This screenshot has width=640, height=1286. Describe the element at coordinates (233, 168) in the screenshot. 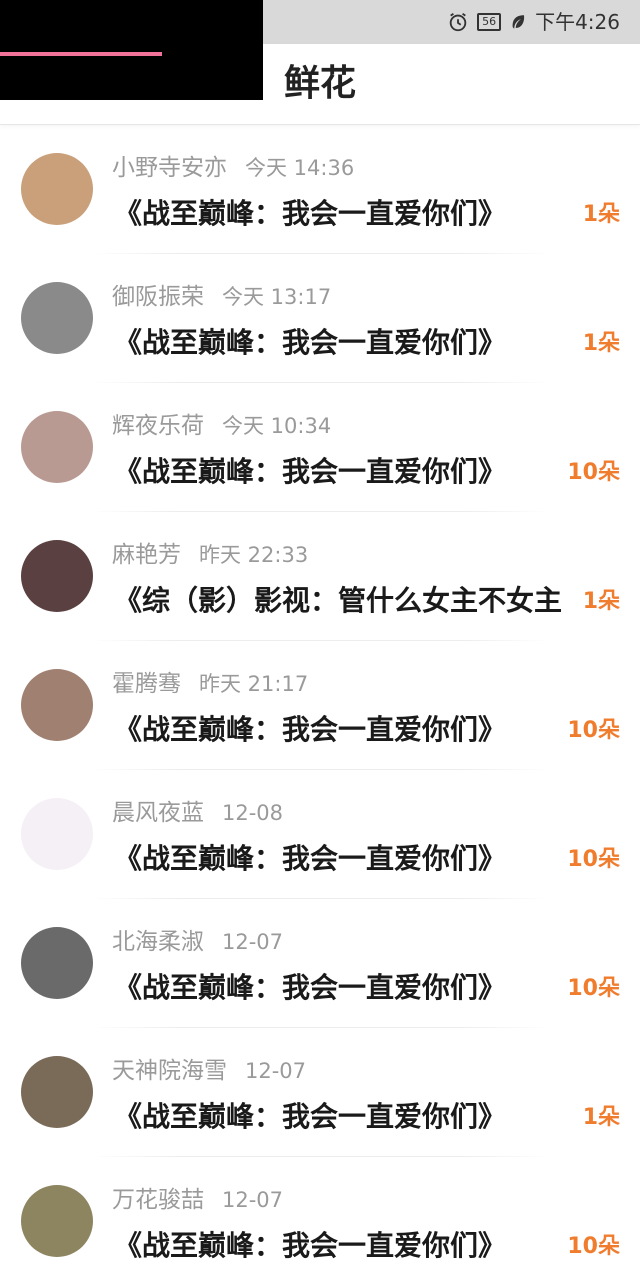

I see `flower-meta: 小野寺安亦 今天 14:36` at that location.